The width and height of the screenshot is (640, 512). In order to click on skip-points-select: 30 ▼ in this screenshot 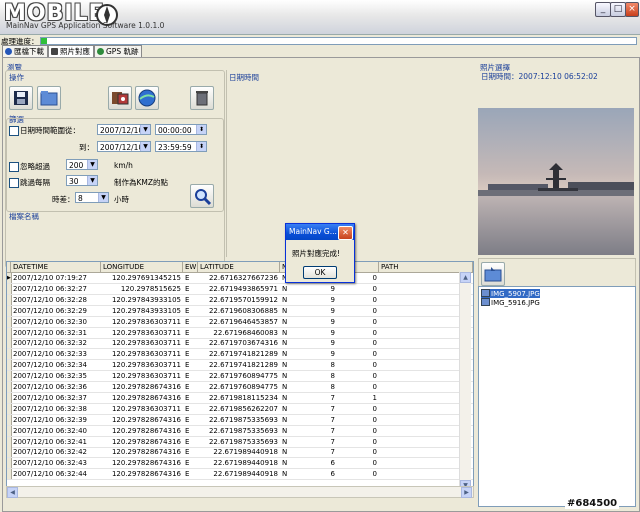, I will do `click(82, 180)`.